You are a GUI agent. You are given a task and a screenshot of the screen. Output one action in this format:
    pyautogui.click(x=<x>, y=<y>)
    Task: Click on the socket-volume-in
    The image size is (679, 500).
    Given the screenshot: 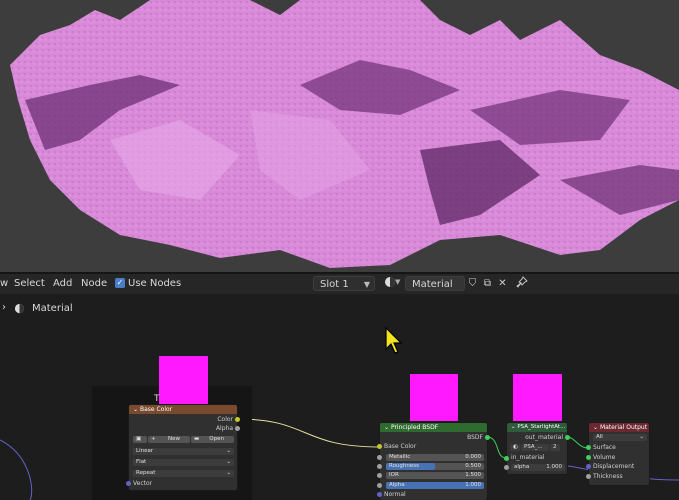 What is the action you would take?
    pyautogui.click(x=588, y=457)
    